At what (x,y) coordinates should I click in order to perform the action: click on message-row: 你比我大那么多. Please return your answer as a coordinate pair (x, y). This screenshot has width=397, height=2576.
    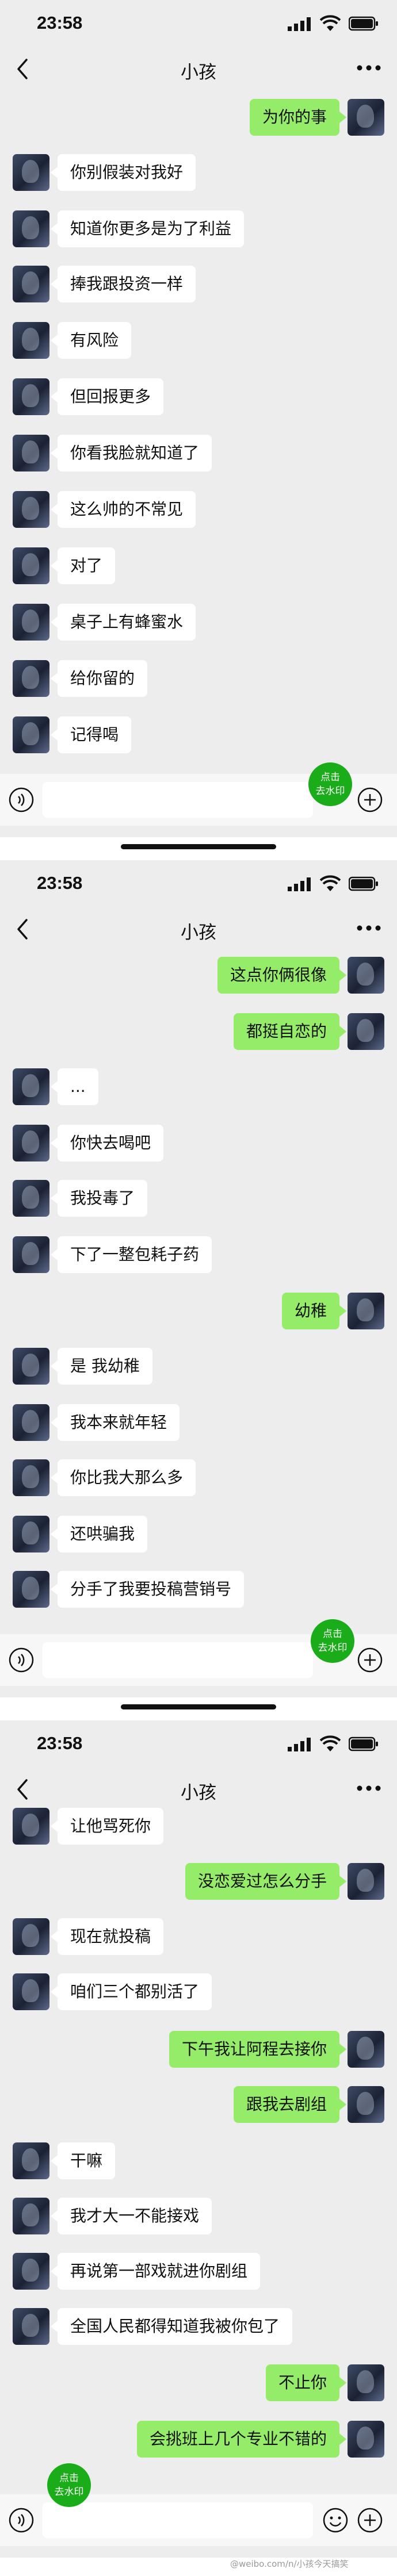
    Looking at the image, I should click on (199, 1480).